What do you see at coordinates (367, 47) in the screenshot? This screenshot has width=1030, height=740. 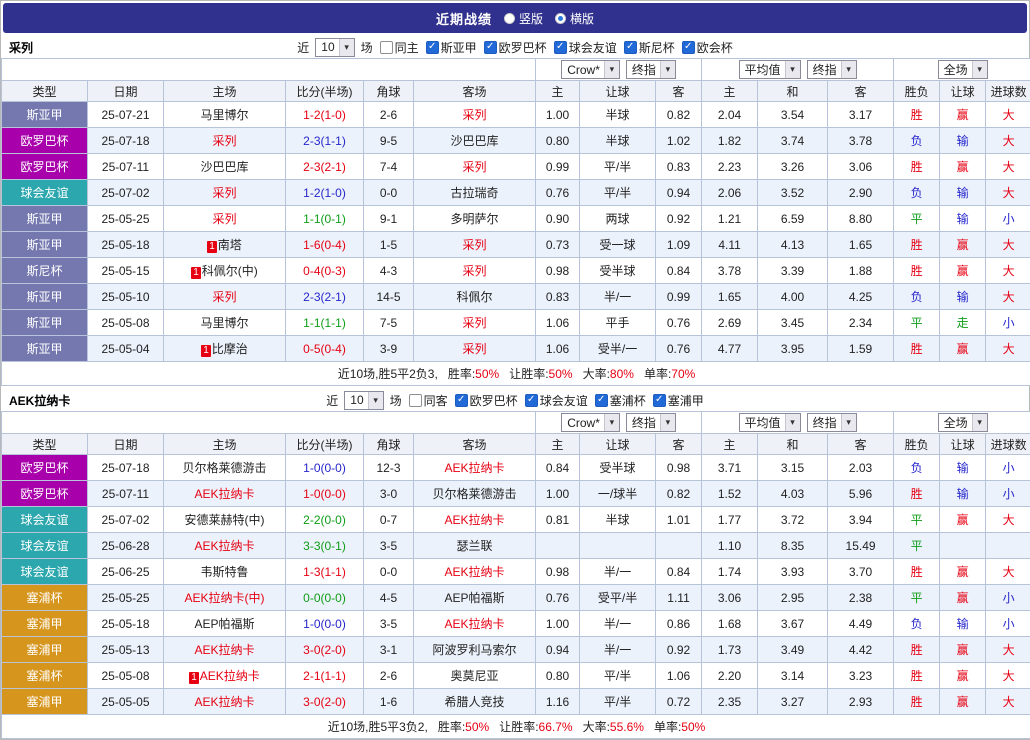 I see `games-label: 场` at bounding box center [367, 47].